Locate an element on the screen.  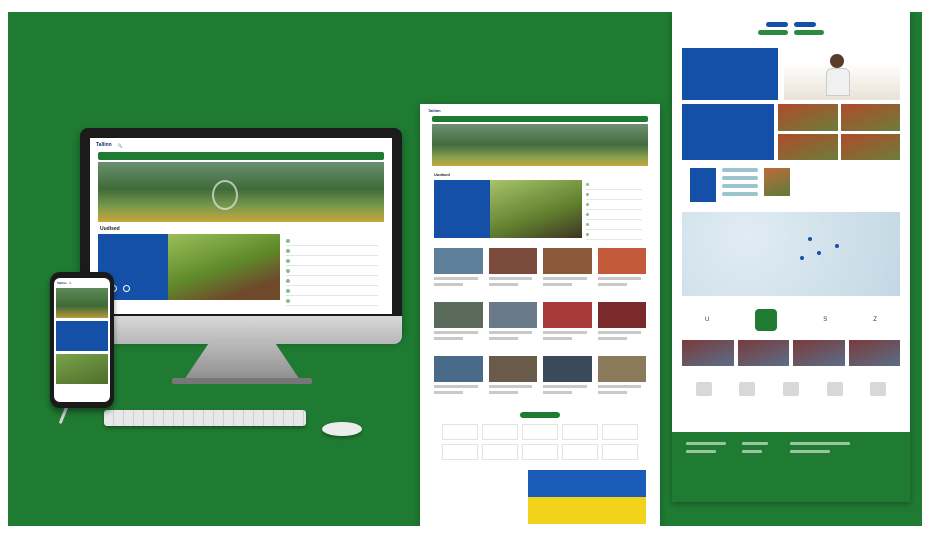
page-feature-list is located at coordinates (614, 210).